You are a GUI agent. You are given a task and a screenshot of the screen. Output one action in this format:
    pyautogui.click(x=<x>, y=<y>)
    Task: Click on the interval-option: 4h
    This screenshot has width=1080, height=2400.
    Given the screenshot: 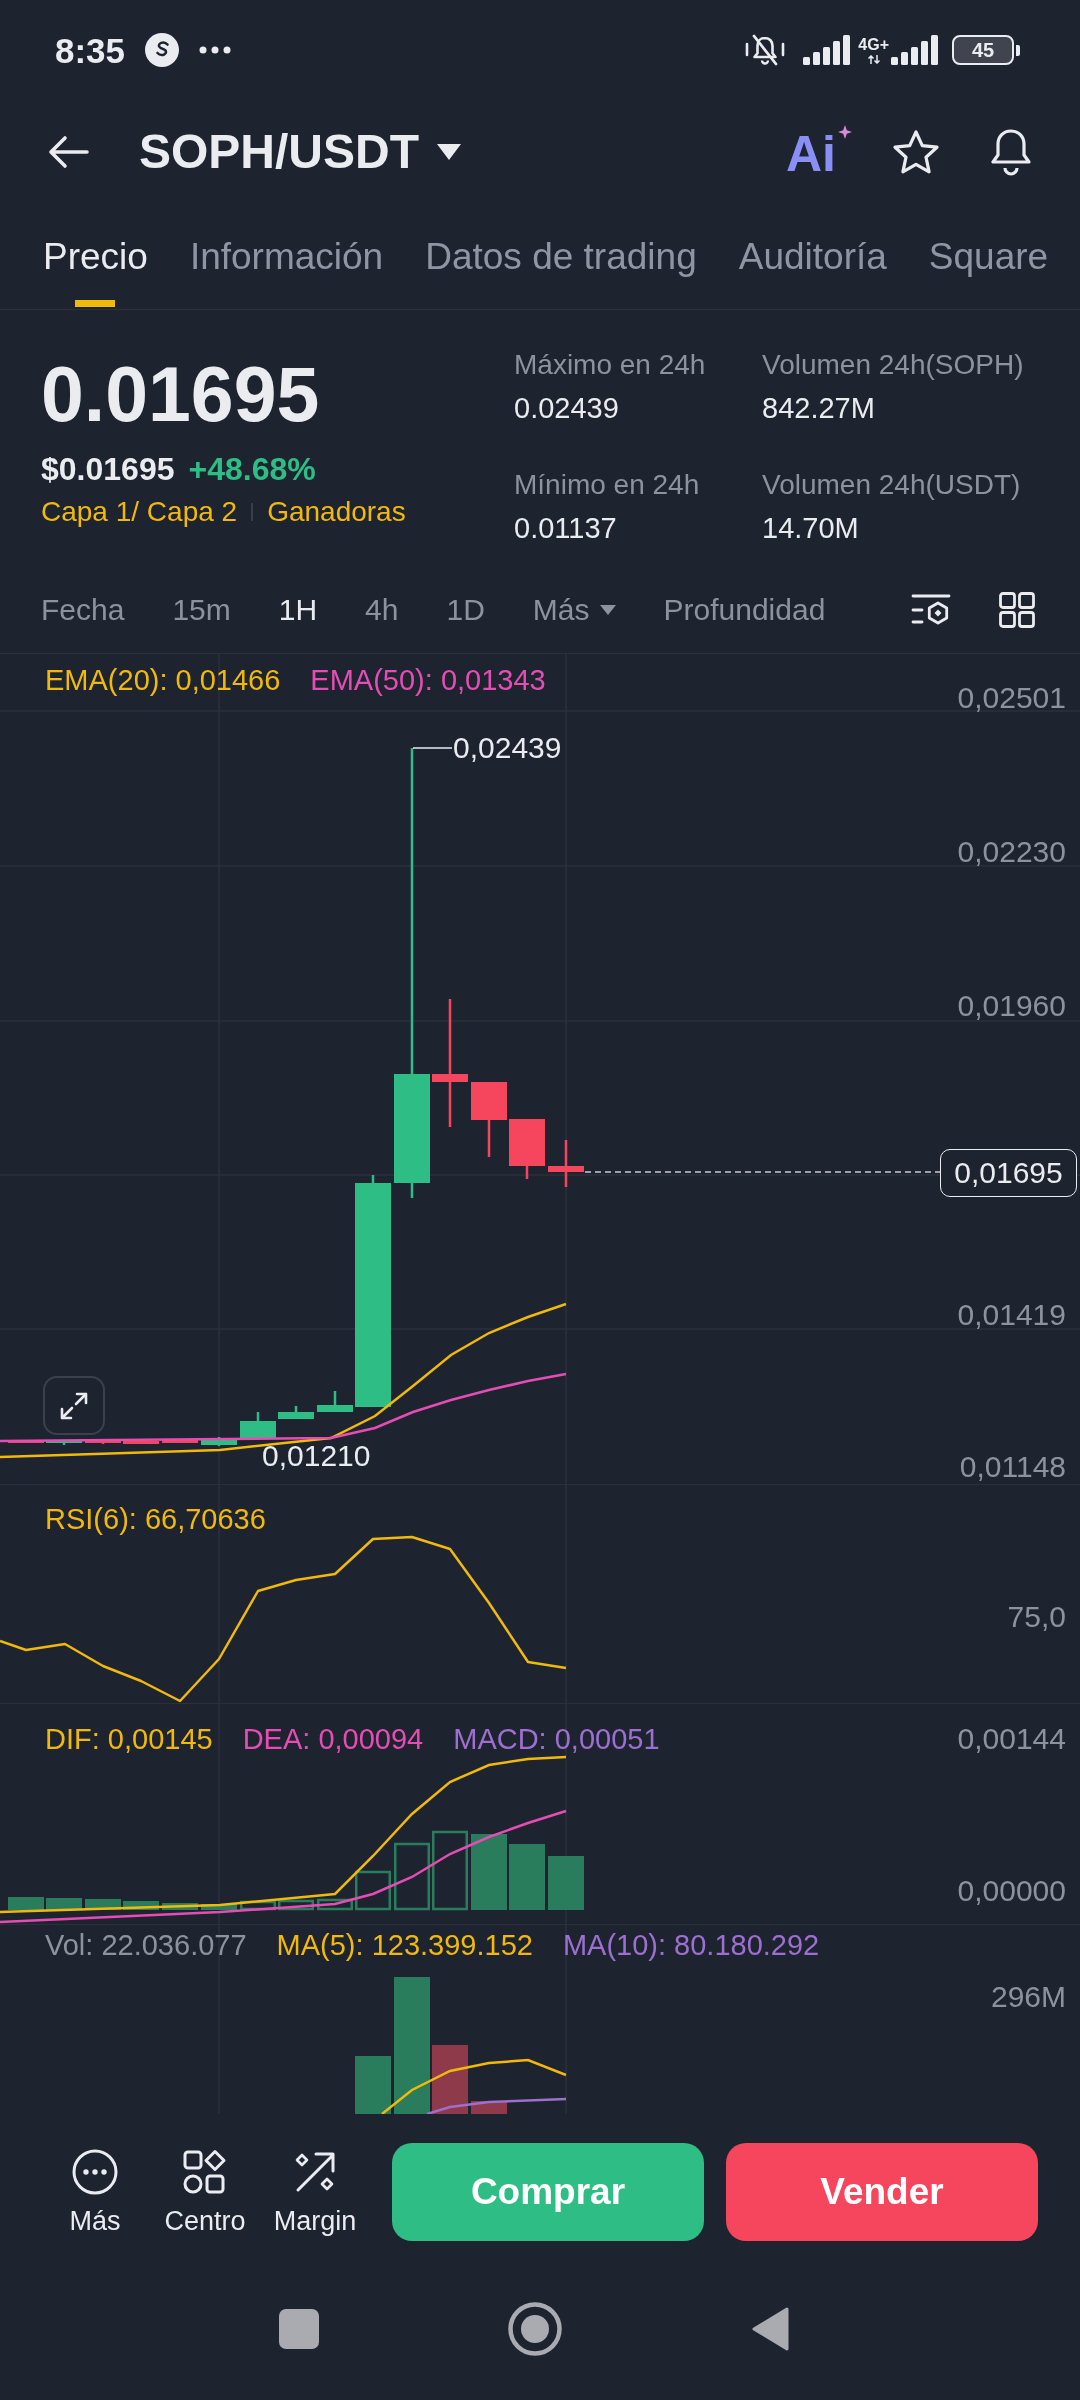 What is the action you would take?
    pyautogui.click(x=382, y=610)
    